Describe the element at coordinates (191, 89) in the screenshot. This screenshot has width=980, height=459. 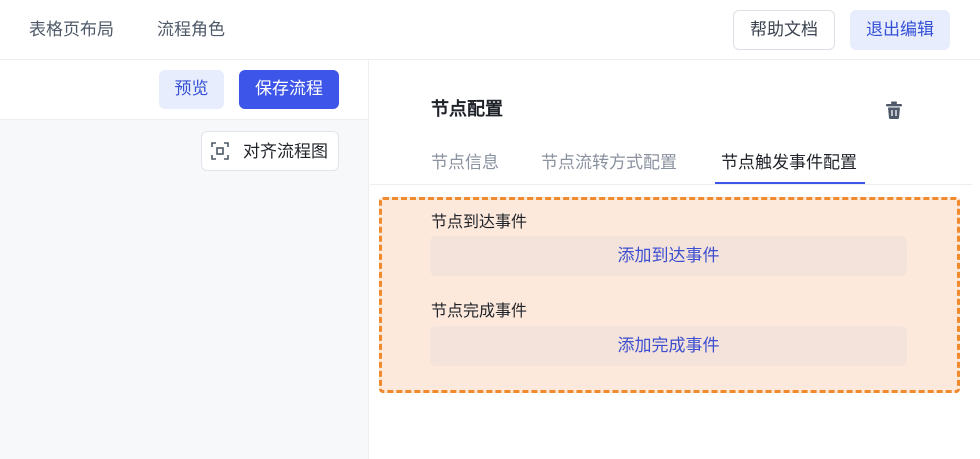
I see `preview-button: 预览` at that location.